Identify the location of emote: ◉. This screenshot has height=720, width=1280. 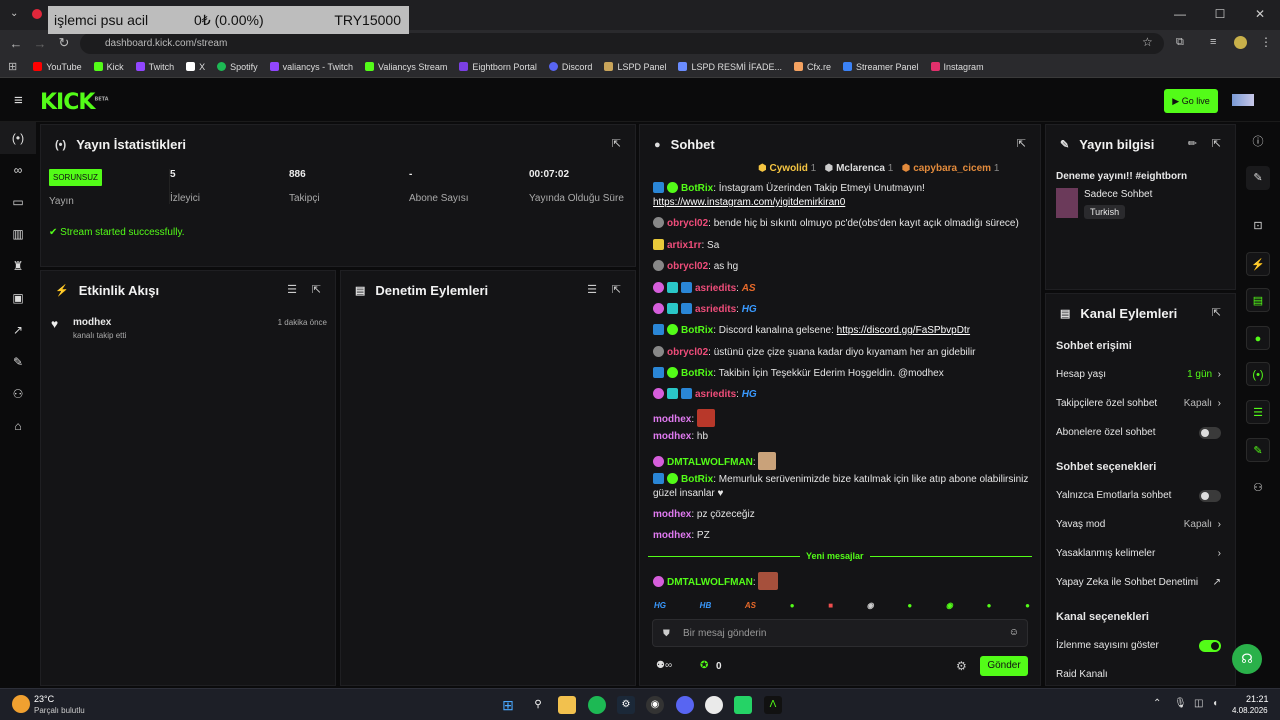
(949, 605).